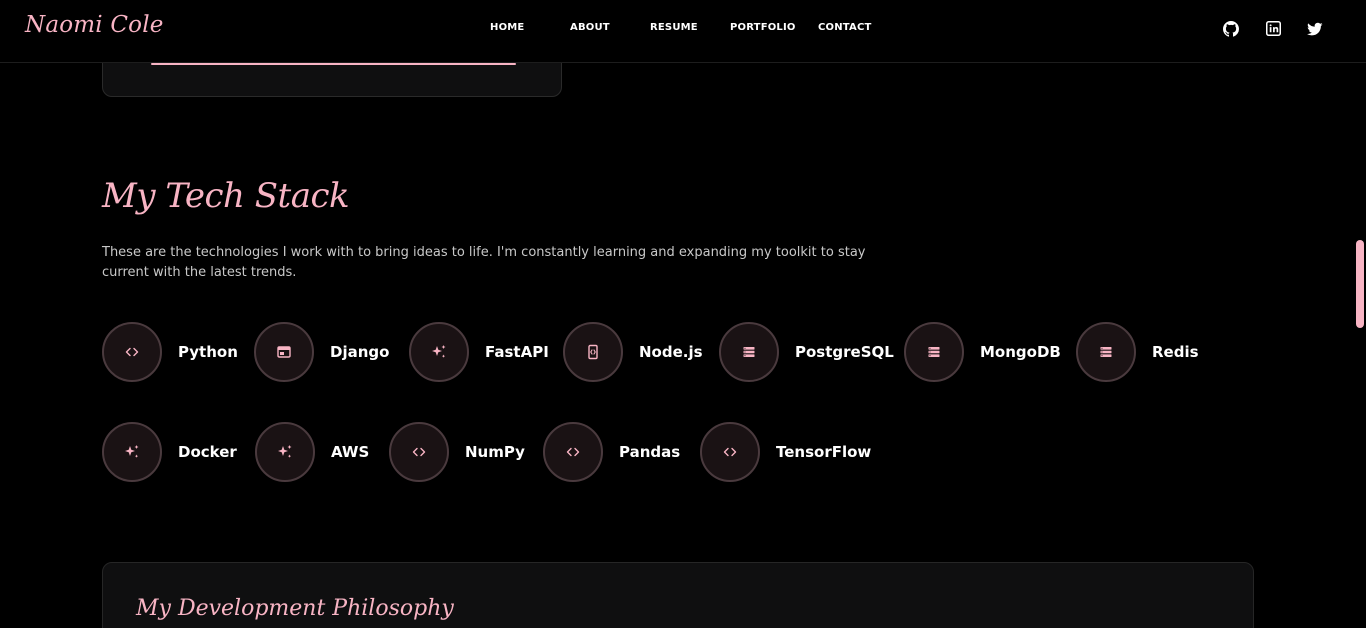 The height and width of the screenshot is (628, 1366). Describe the element at coordinates (678, 595) in the screenshot. I see `philosophy-card: My Development Philosophy` at that location.